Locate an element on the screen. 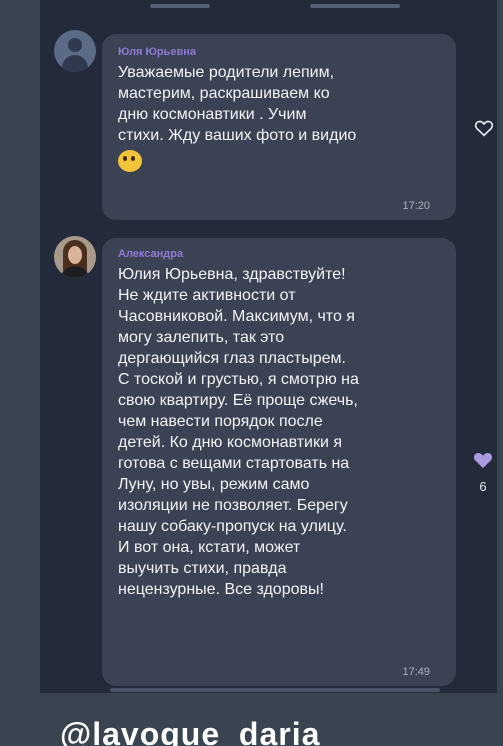  heart-filled-icon is located at coordinates (483, 460).